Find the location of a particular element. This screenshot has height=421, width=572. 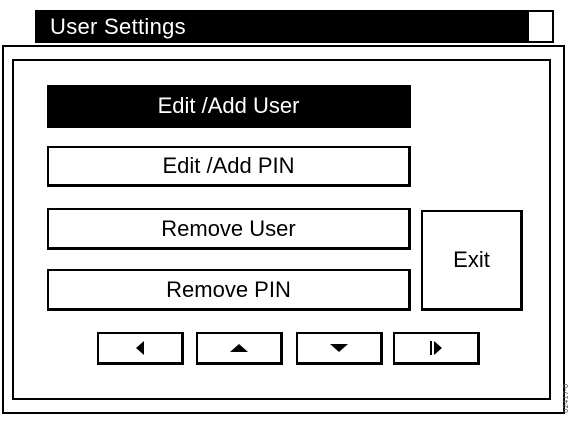

nav-right-button is located at coordinates (436, 348).